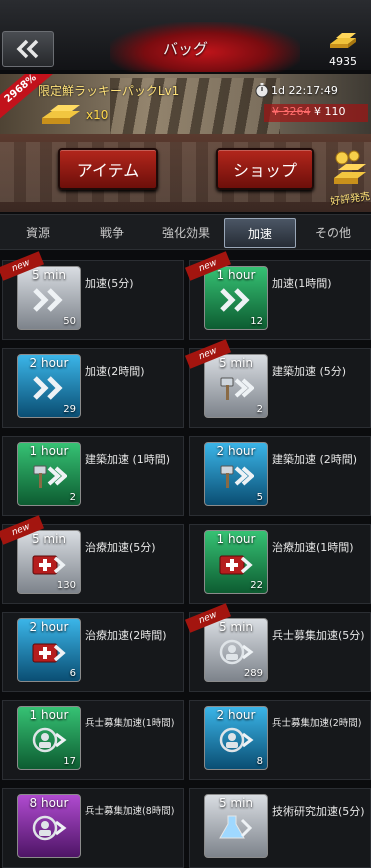 The width and height of the screenshot is (371, 868). Describe the element at coordinates (120, 547) in the screenshot. I see `item-name: 治療加速(5分)` at that location.